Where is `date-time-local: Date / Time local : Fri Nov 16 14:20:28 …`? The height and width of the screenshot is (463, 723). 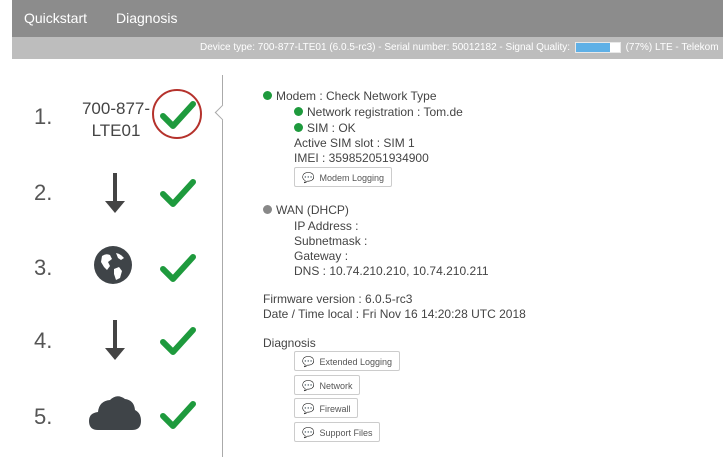
date-time-local: Date / Time local : Fri Nov 16 14:20:28 … is located at coordinates (394, 314).